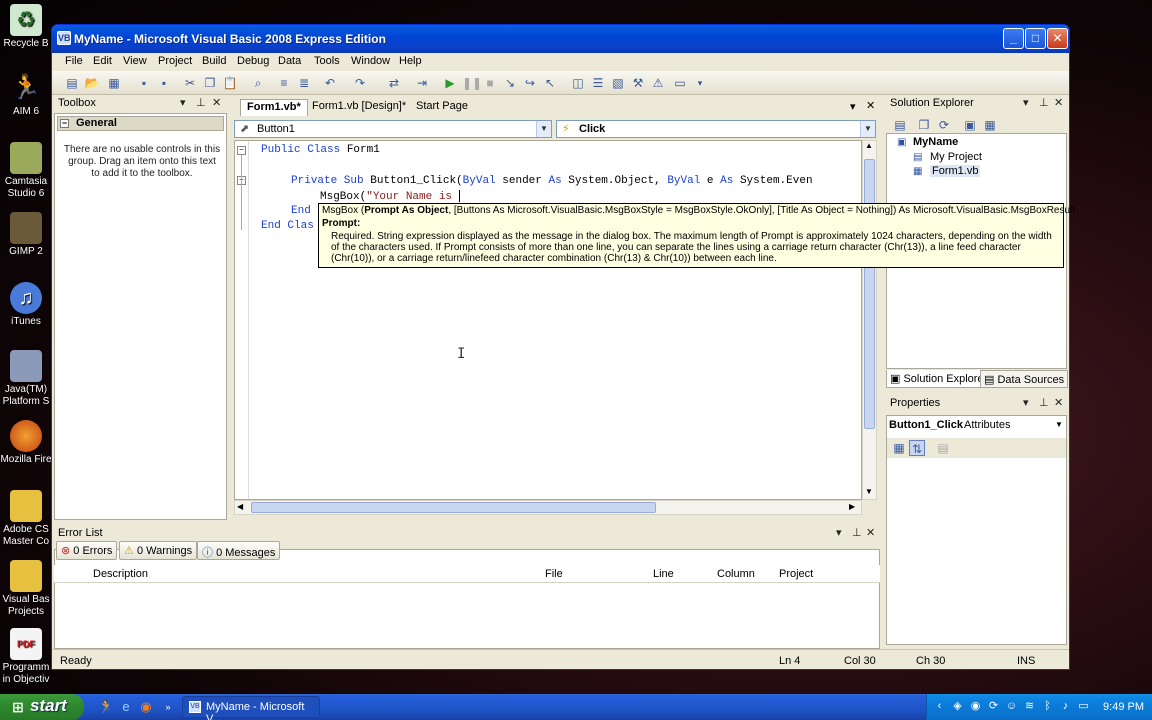 The image size is (1152, 720). I want to click on editor-vertical-scrollbar: ▲ ▼, so click(869, 320).